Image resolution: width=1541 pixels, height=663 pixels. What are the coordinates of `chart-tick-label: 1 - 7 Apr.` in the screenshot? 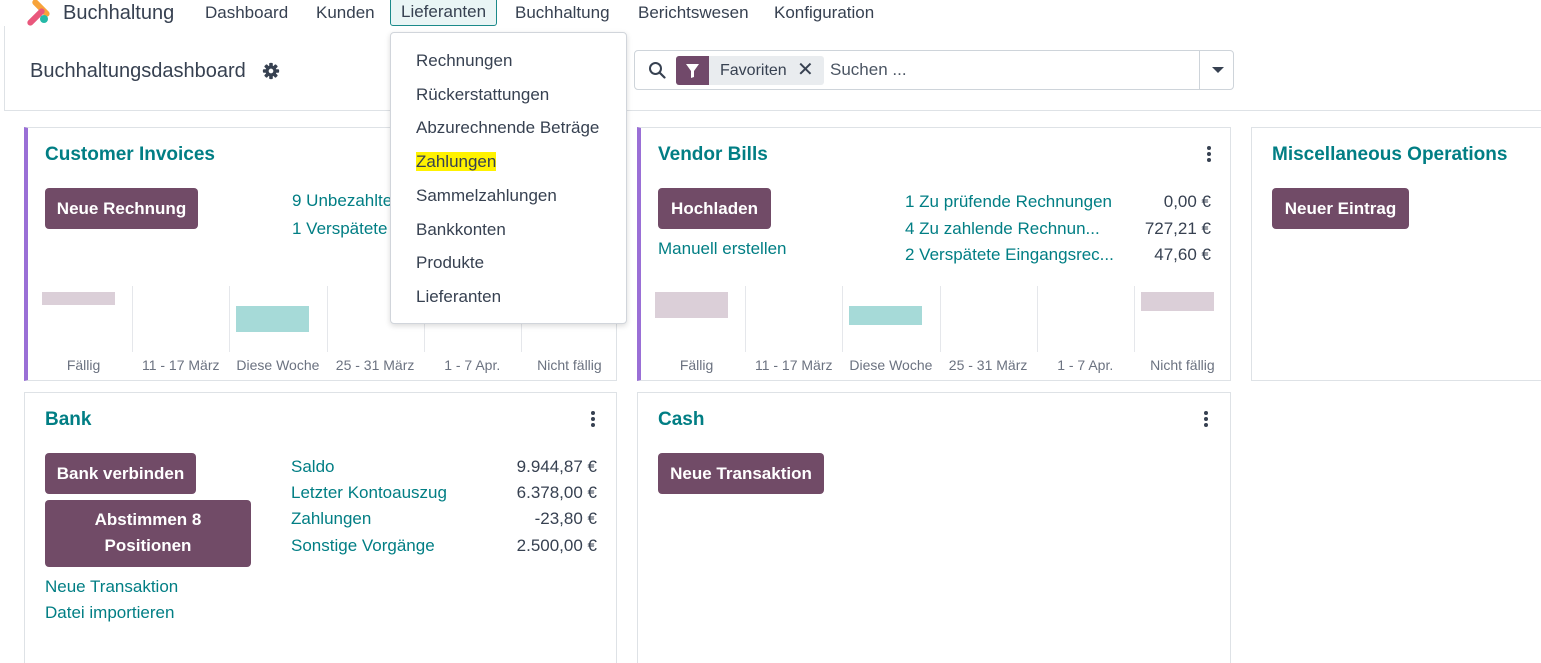 It's located at (1085, 365).